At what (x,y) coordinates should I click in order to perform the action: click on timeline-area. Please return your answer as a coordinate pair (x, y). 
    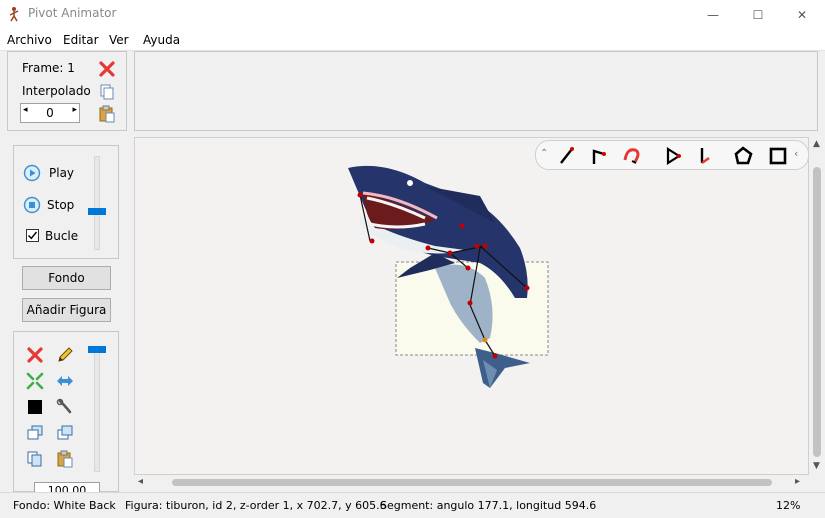
    Looking at the image, I should click on (476, 91).